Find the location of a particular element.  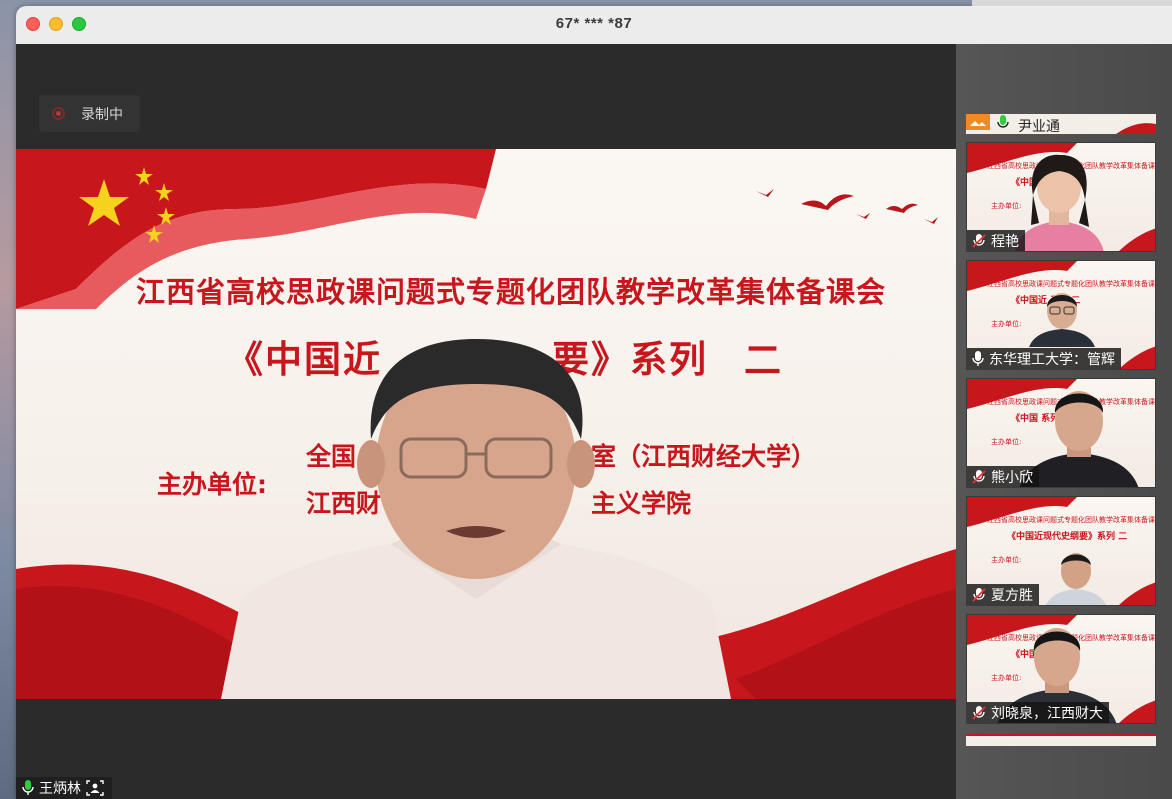

participant-label: 东华理工大学：管辉 is located at coordinates (1044, 358).